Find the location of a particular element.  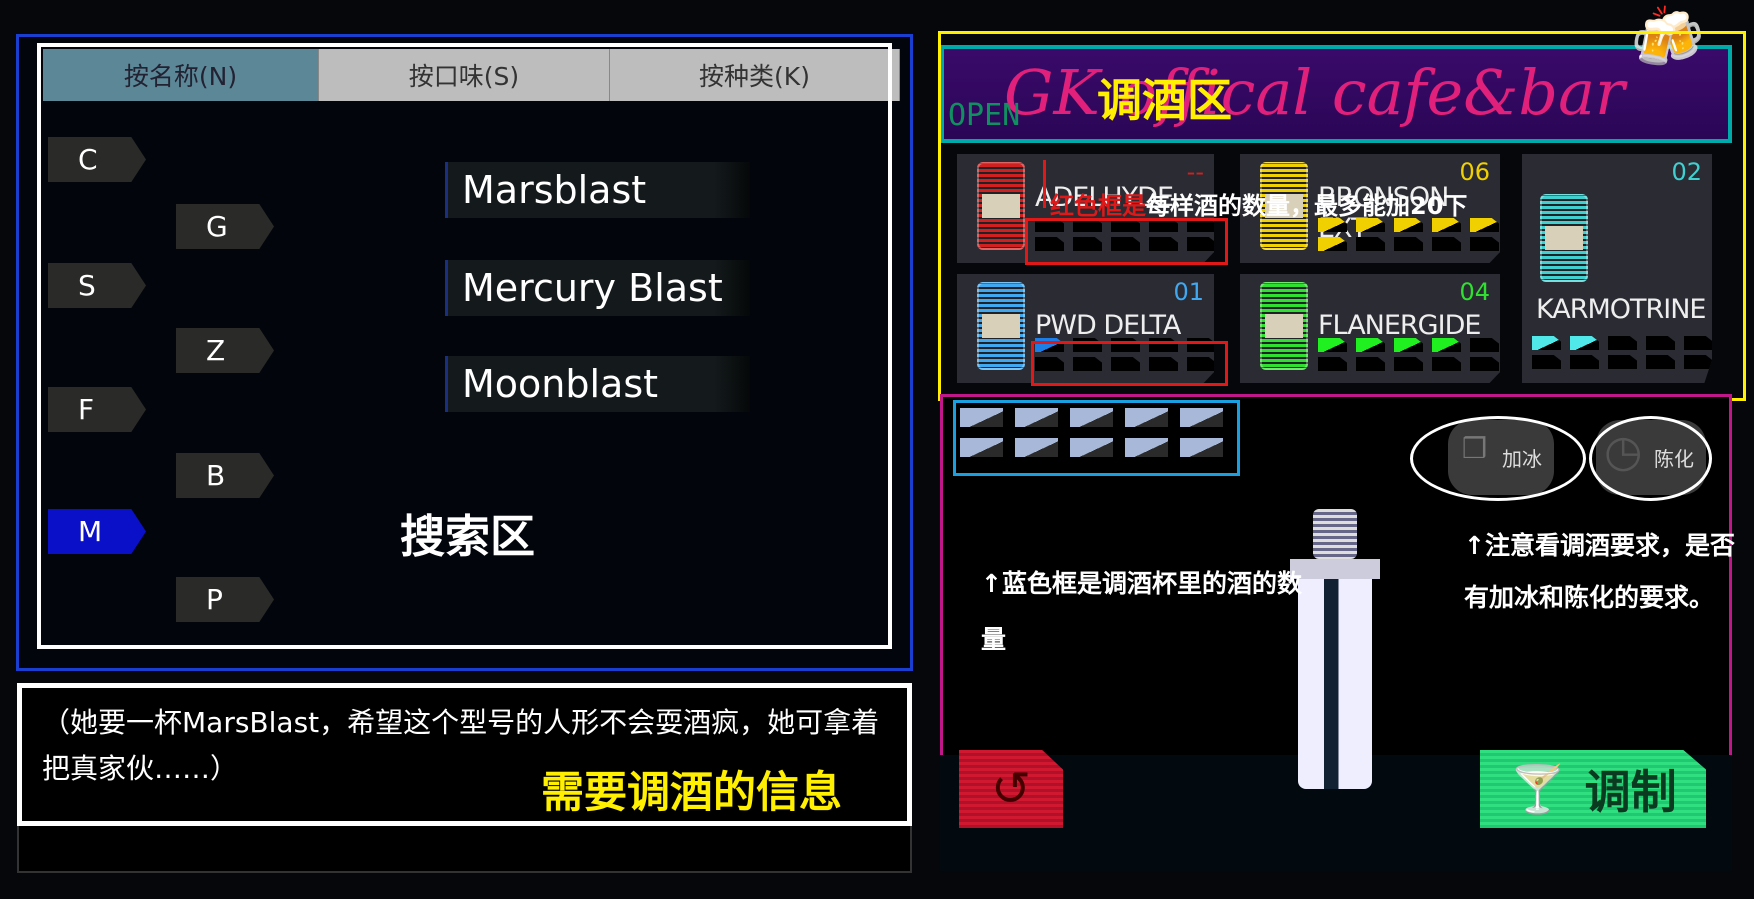

age-highlight is located at coordinates (1650, 458).